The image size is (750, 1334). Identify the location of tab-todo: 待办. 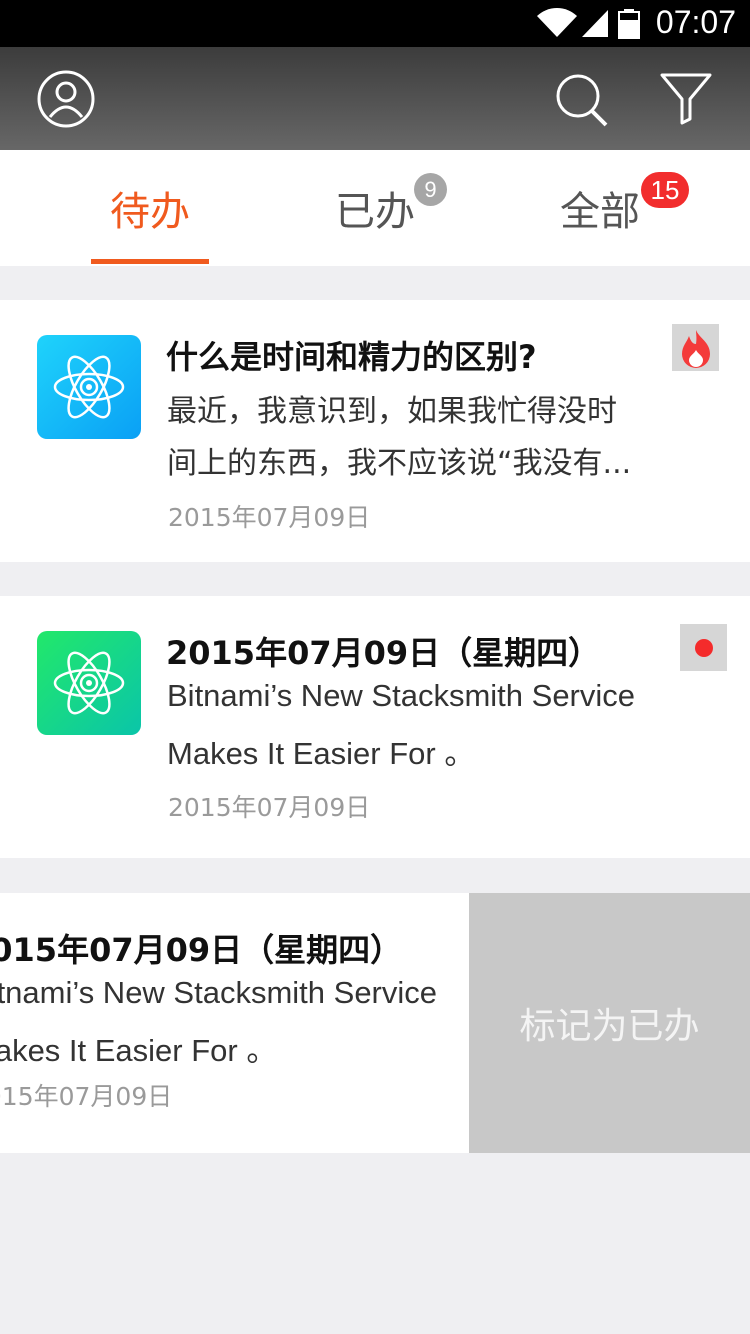
(150, 208).